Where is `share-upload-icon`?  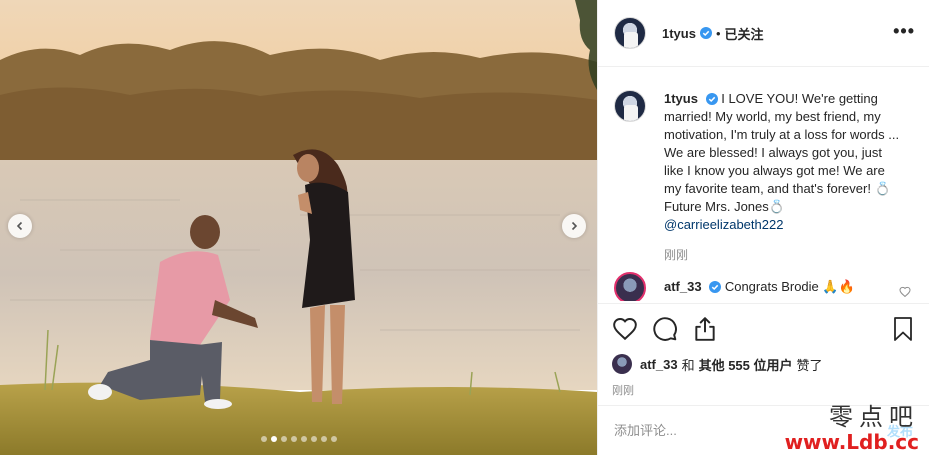 share-upload-icon is located at coordinates (705, 329).